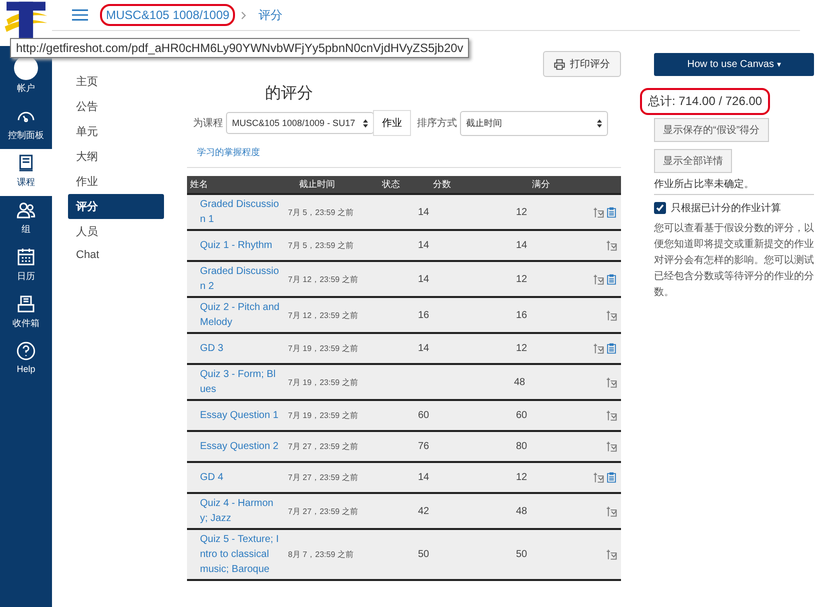  I want to click on score: 76, so click(423, 446).